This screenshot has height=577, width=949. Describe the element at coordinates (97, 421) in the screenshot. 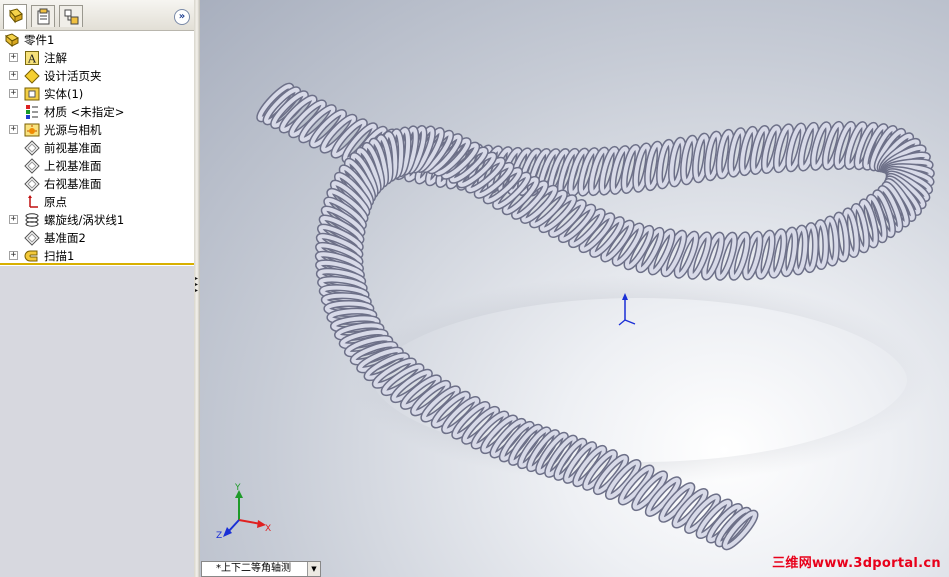

I see `lower-panel` at that location.